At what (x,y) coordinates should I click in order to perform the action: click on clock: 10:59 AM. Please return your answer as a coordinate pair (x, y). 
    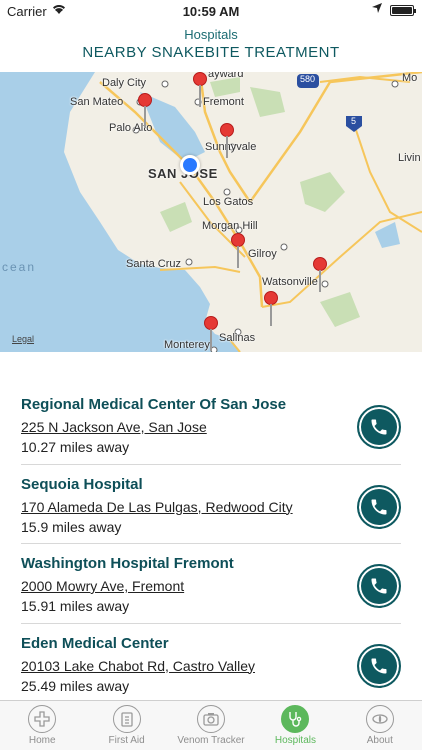
    Looking at the image, I should click on (211, 11).